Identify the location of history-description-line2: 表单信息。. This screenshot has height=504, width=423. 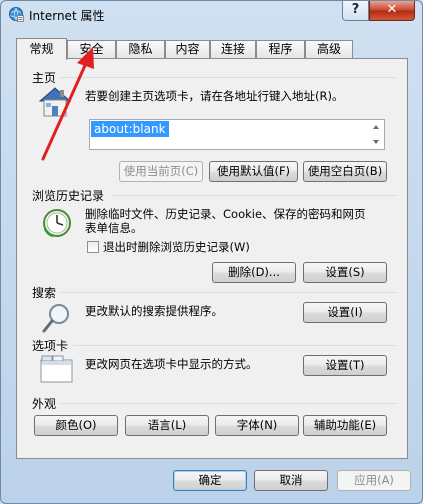
(114, 228).